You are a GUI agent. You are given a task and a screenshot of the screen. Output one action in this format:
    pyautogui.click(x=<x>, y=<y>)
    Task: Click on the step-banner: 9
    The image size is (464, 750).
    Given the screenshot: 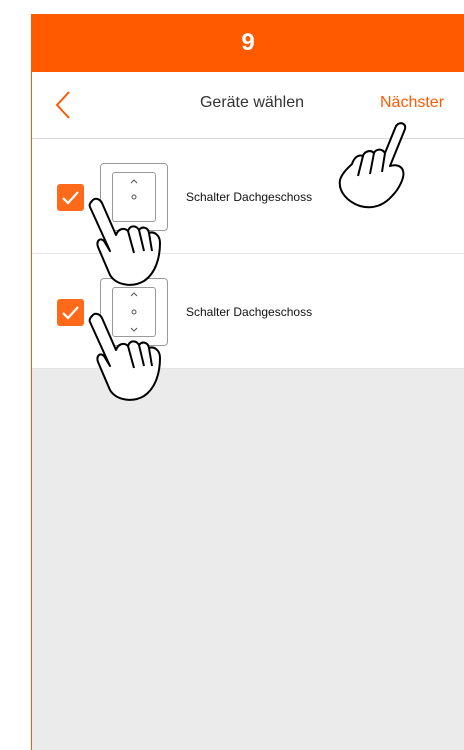 What is the action you would take?
    pyautogui.click(x=248, y=43)
    